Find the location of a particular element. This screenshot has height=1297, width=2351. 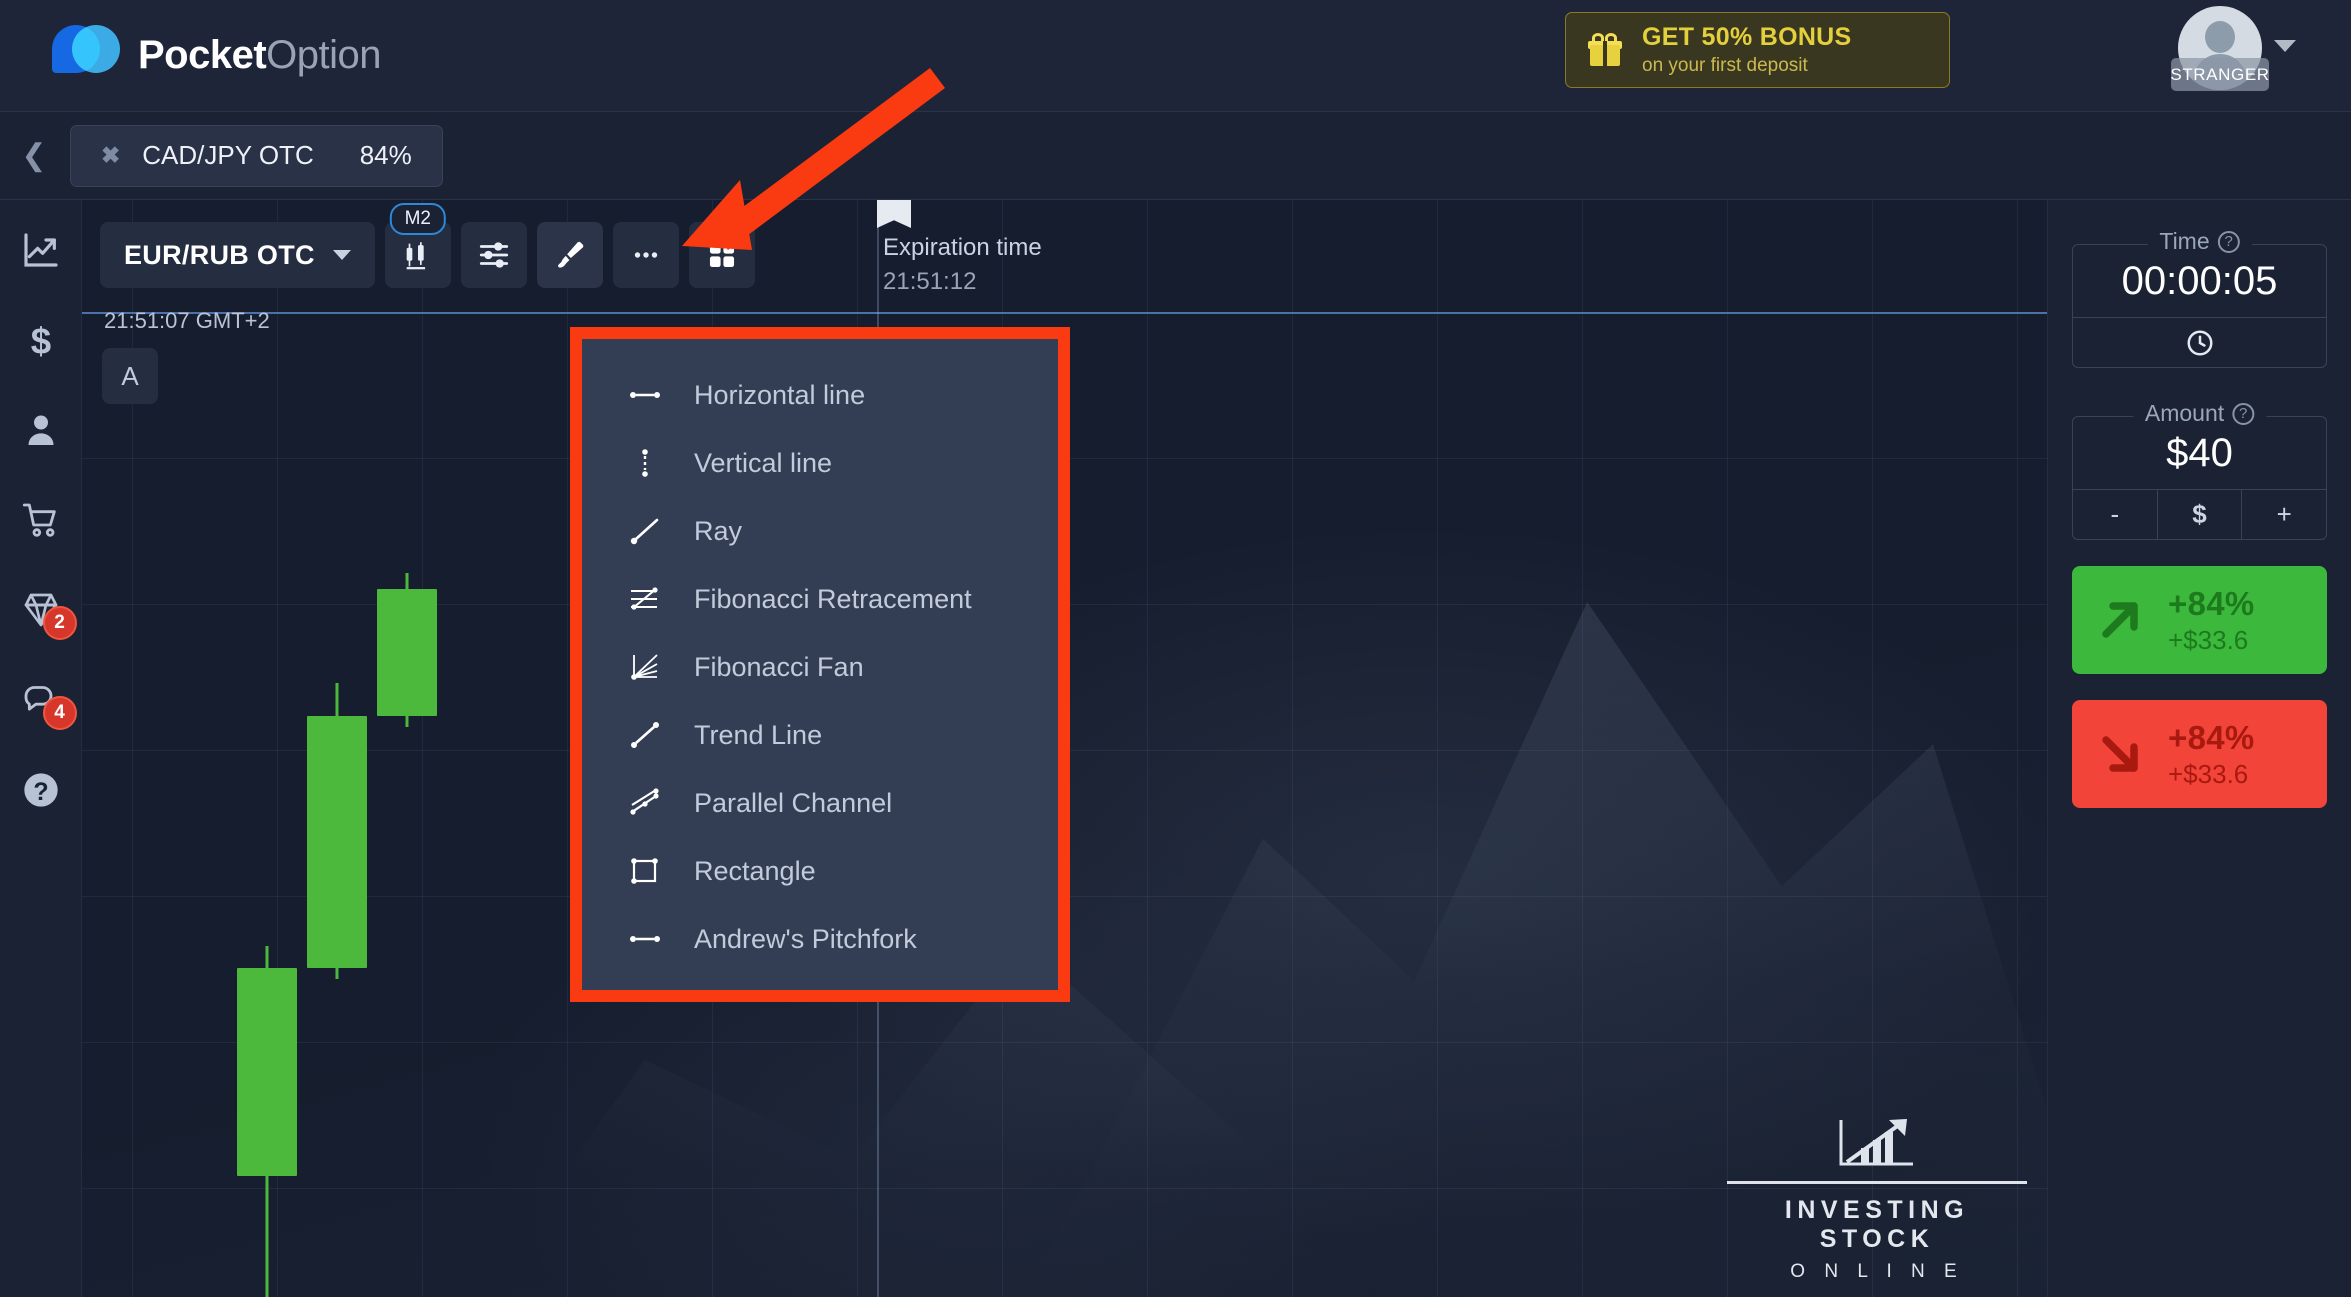

asset-tab-payout: 84% is located at coordinates (385, 155).